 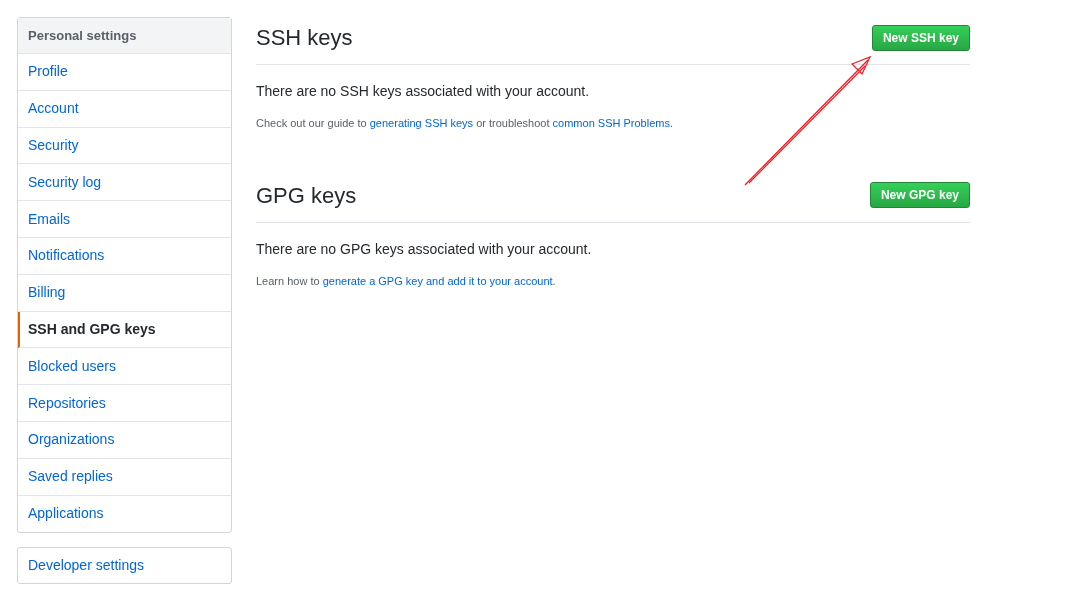 I want to click on menu-item: Emails, so click(x=124, y=219).